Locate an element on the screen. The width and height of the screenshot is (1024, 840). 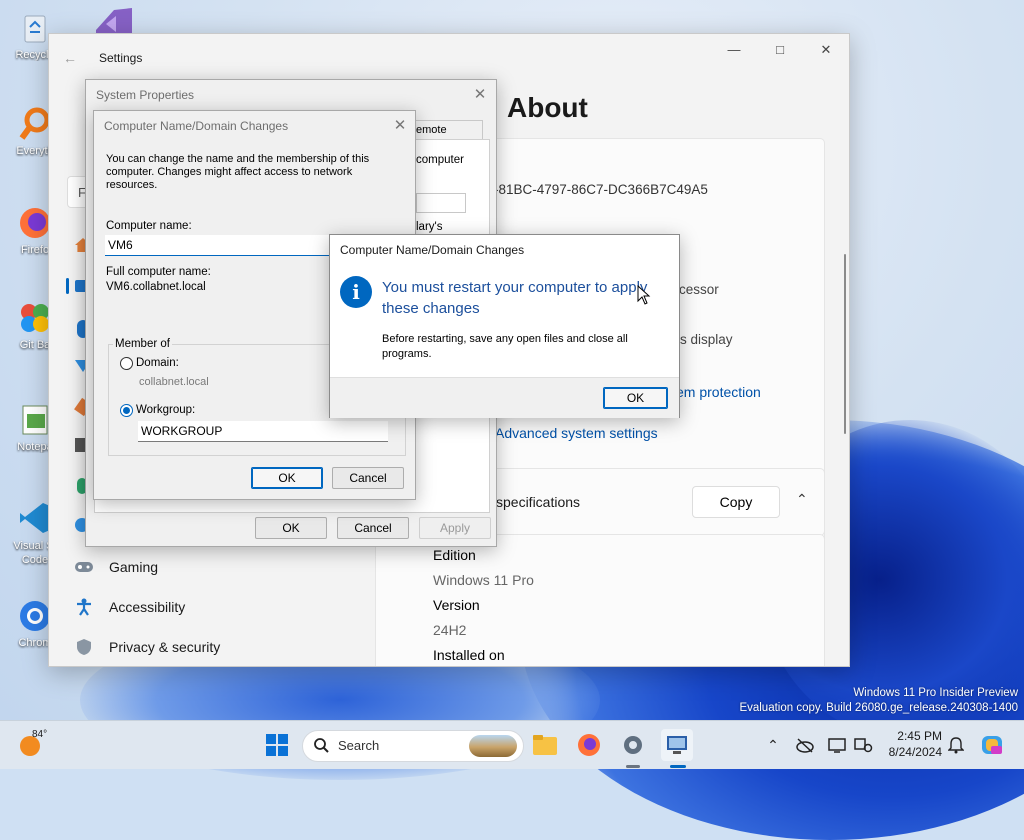
gamepad-icon is located at coordinates (84, 567).